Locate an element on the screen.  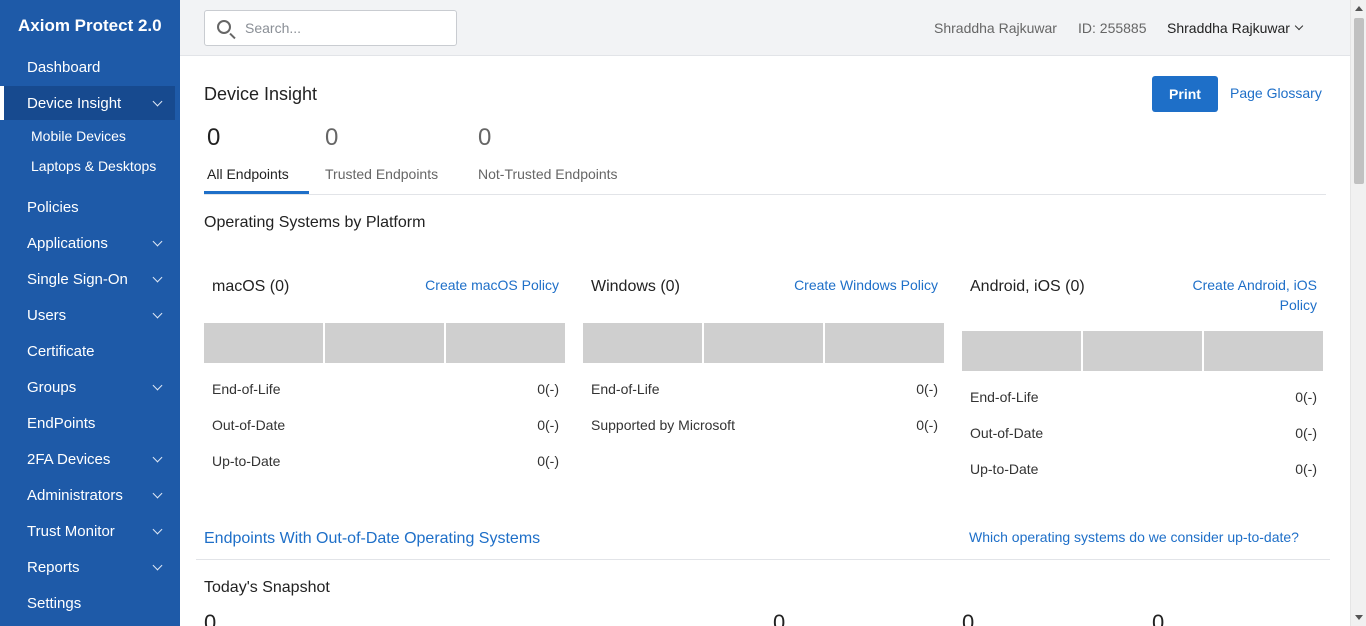
sidebar-item-applications: Applications is located at coordinates (87, 243).